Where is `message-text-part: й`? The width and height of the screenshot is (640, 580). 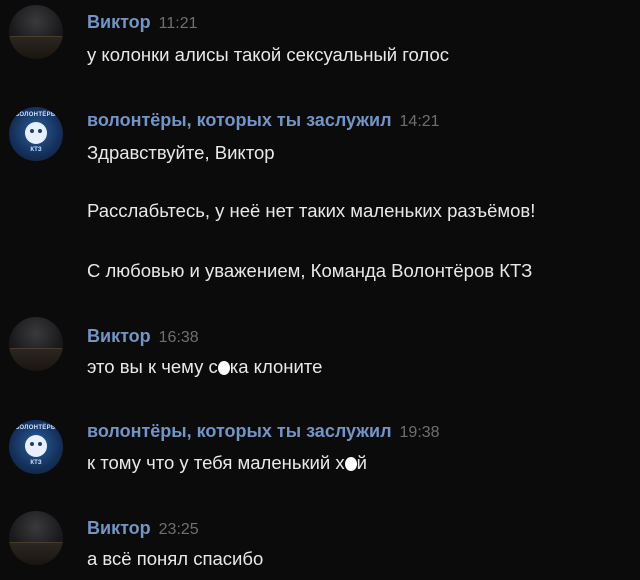
message-text-part: й is located at coordinates (361, 462).